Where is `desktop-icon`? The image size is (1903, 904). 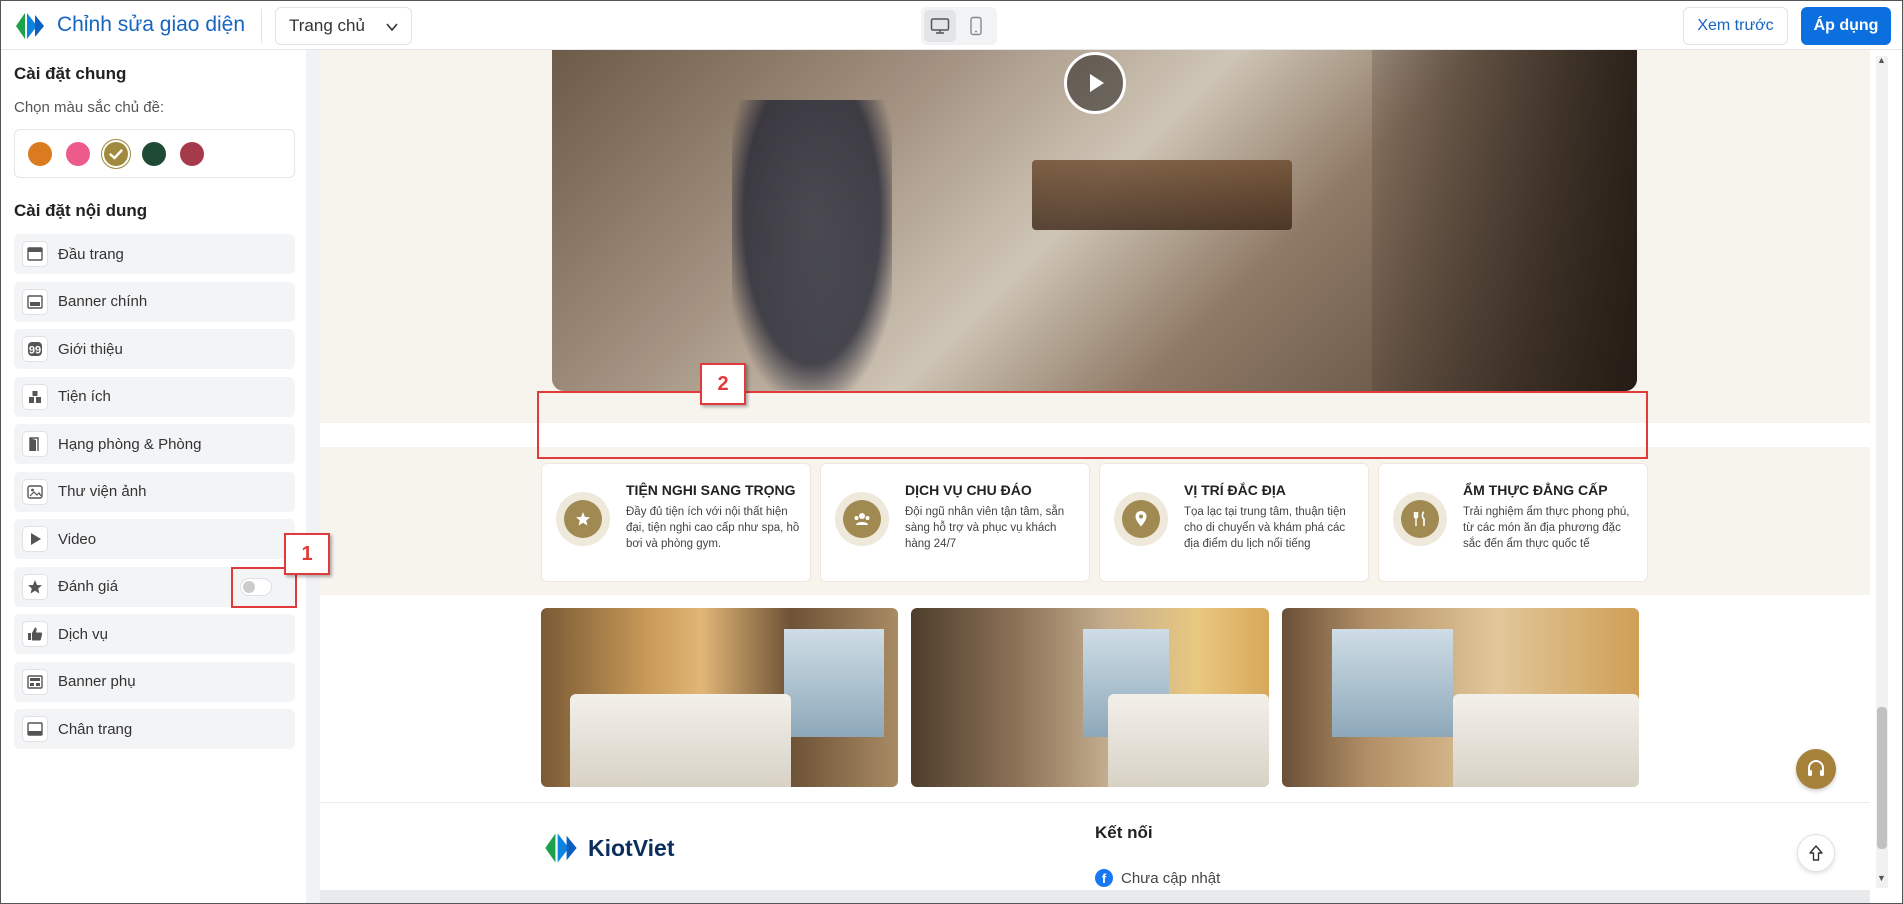
desktop-icon is located at coordinates (940, 26).